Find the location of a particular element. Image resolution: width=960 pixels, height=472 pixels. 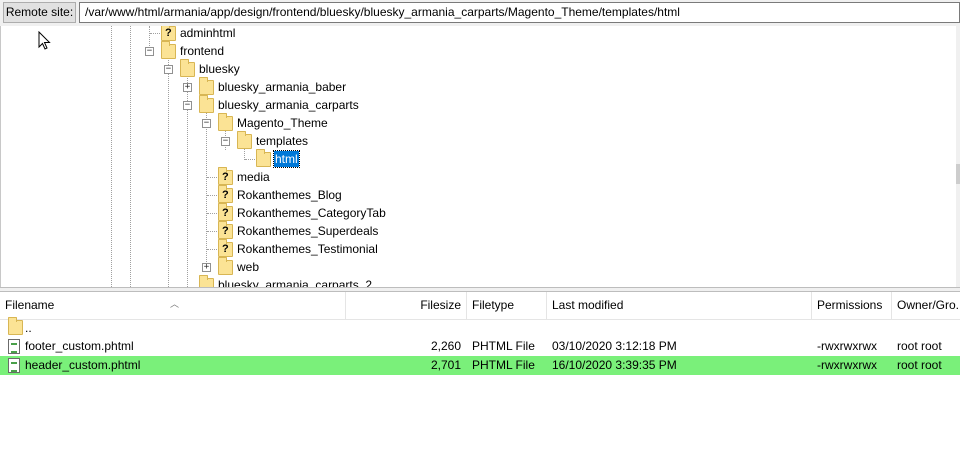

tree-node-bluesky-armania-carparts-2: bluesky_armania_carparts_2 is located at coordinates (201, 281).